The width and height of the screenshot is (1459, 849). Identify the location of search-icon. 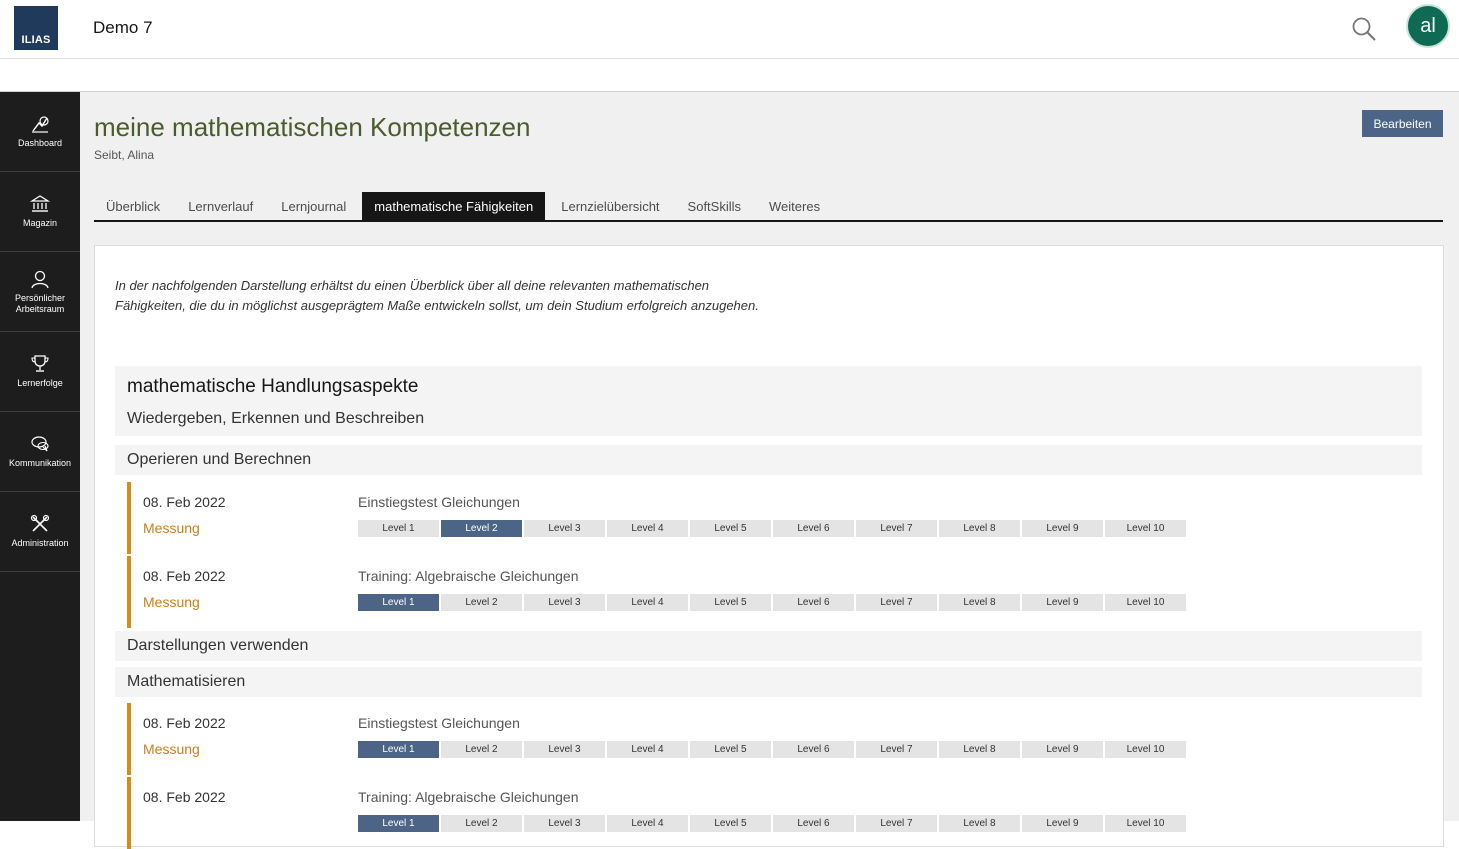
(1364, 29).